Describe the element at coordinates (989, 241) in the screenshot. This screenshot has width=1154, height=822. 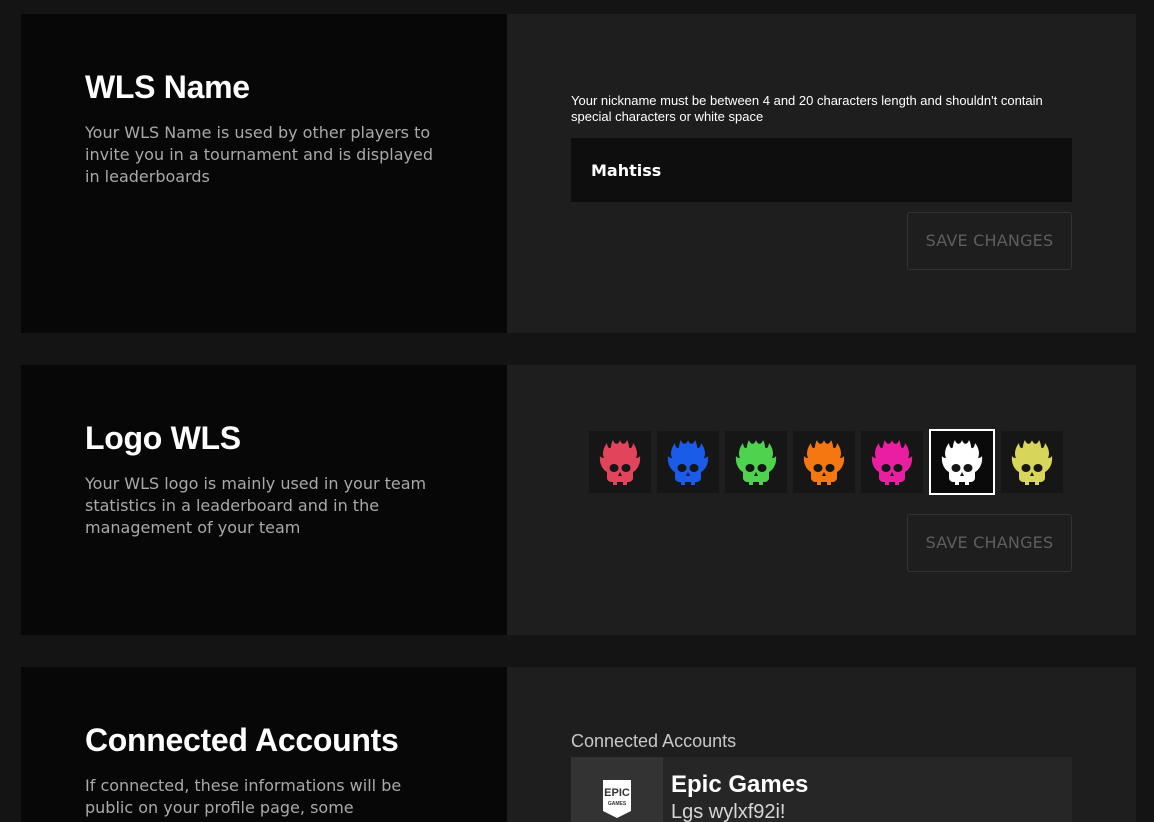
I see `save-name-button: SAVE CHANGES` at that location.